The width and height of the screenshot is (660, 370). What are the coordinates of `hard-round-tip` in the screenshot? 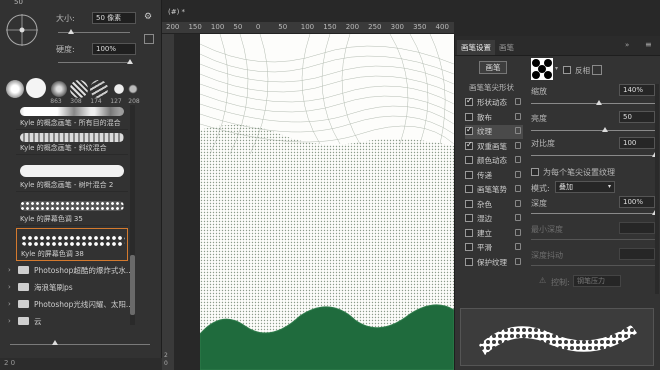 It's located at (36, 88).